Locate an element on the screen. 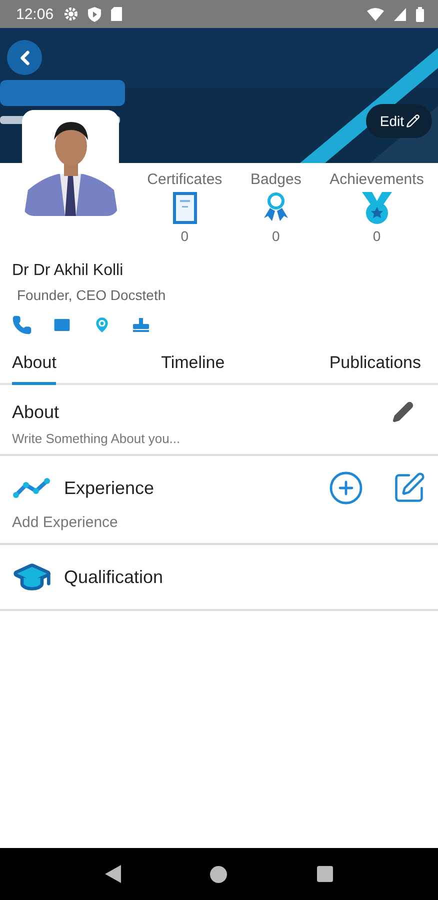 This screenshot has width=438, height=900. section-title: Qualification is located at coordinates (114, 577).